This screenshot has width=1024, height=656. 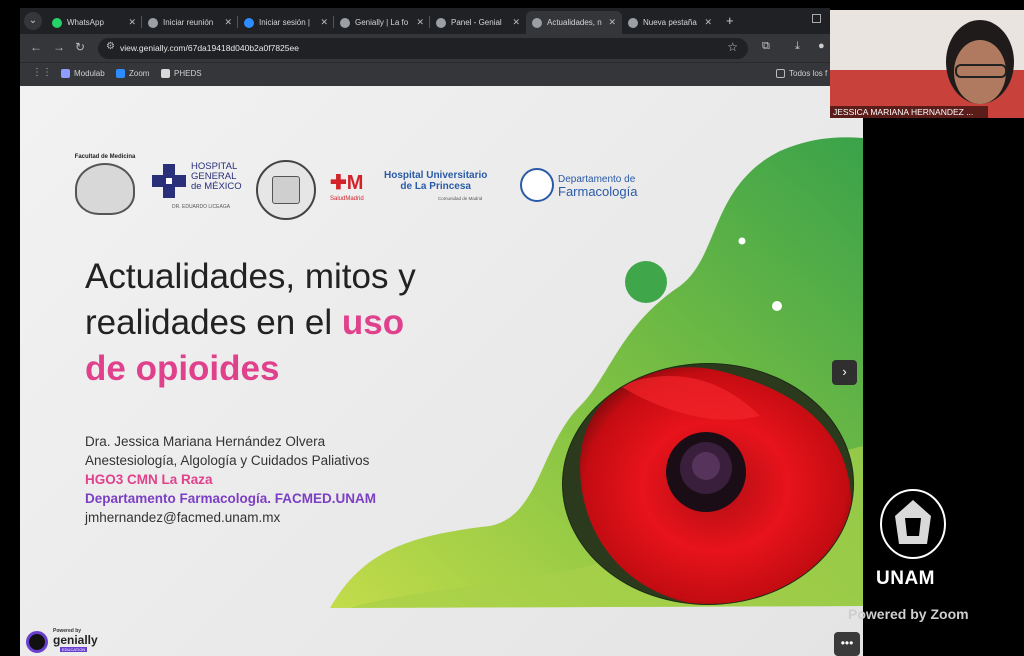 What do you see at coordinates (183, 517) in the screenshot?
I see `author-email: jmhernandez@facmed.unam.mx` at bounding box center [183, 517].